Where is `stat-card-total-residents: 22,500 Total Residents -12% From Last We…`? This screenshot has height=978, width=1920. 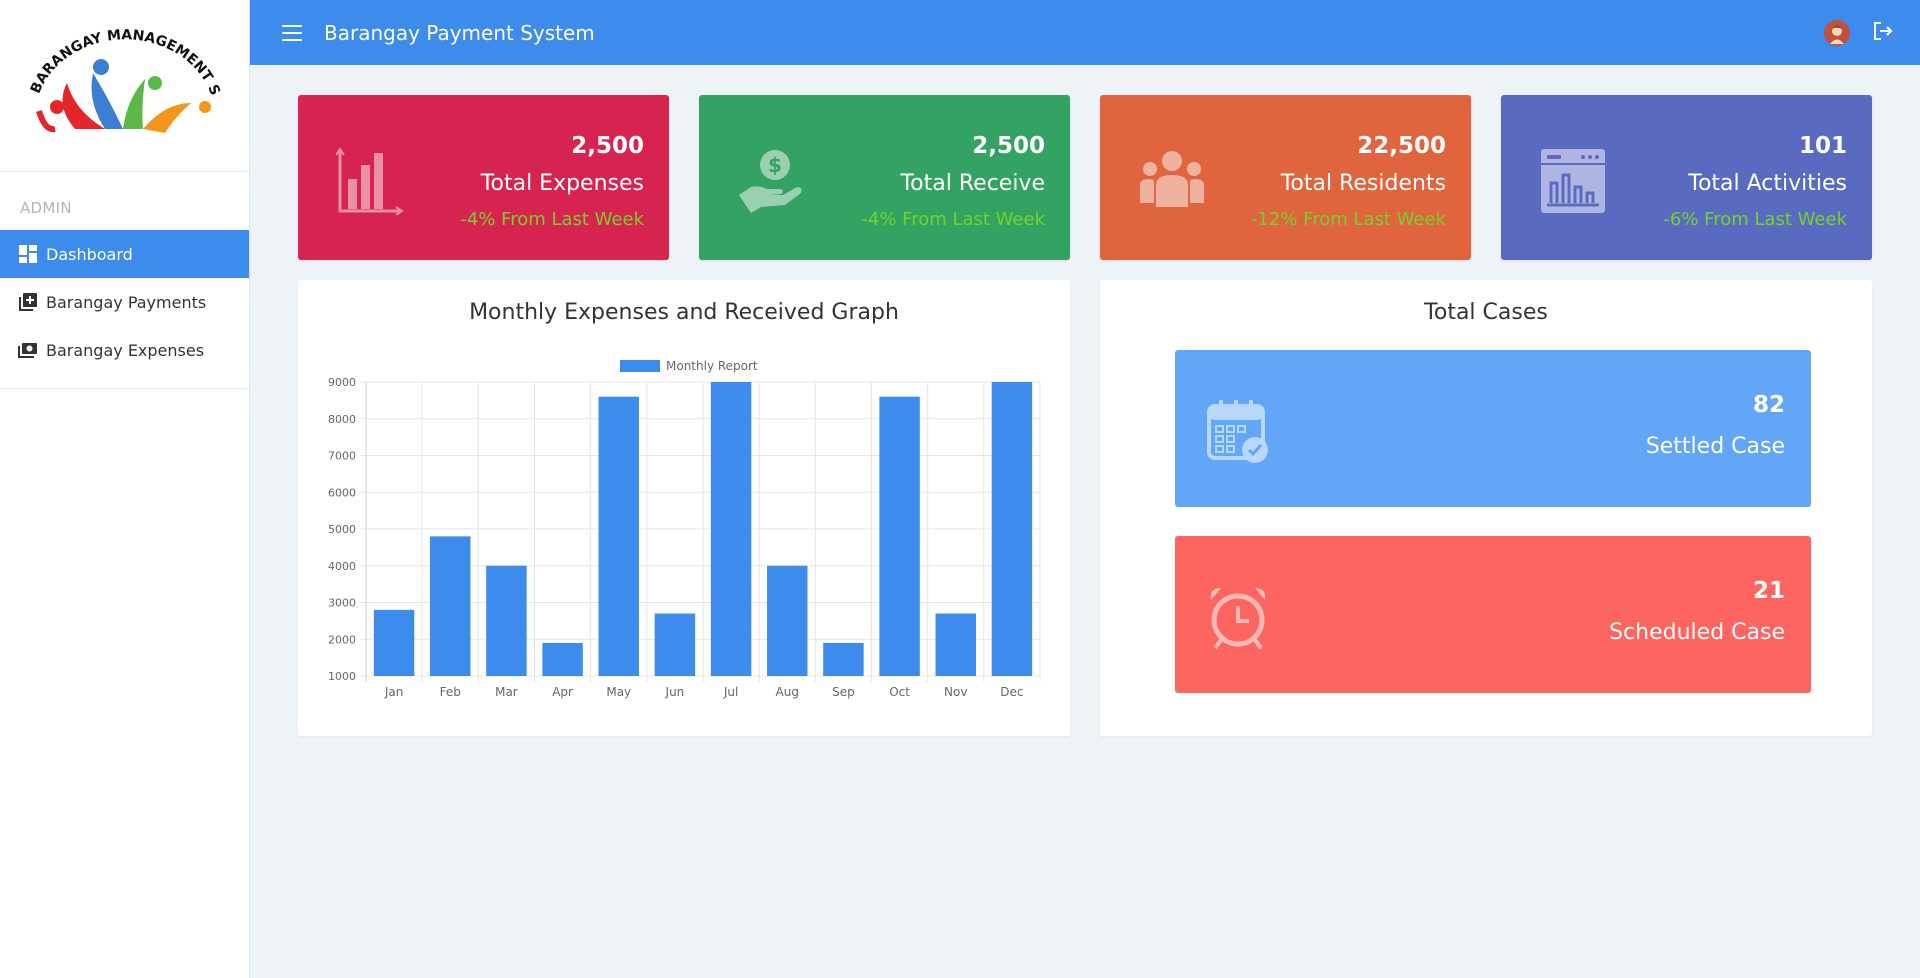
stat-card-total-residents: 22,500 Total Residents -12% From Last We… is located at coordinates (1285, 177).